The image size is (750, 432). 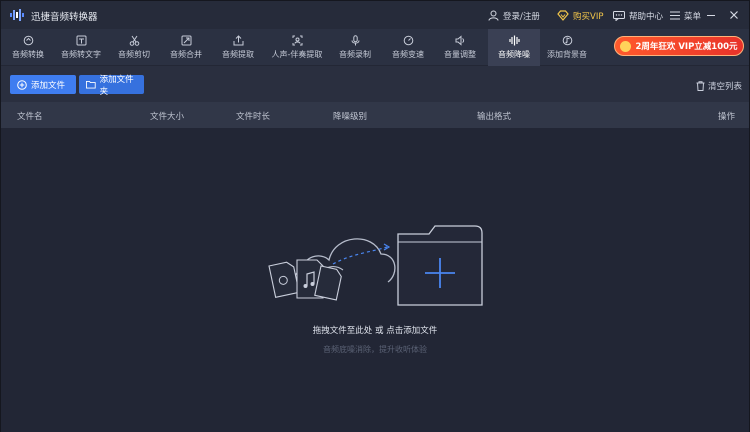 What do you see at coordinates (81, 54) in the screenshot?
I see `tool-label: 音频转文字` at bounding box center [81, 54].